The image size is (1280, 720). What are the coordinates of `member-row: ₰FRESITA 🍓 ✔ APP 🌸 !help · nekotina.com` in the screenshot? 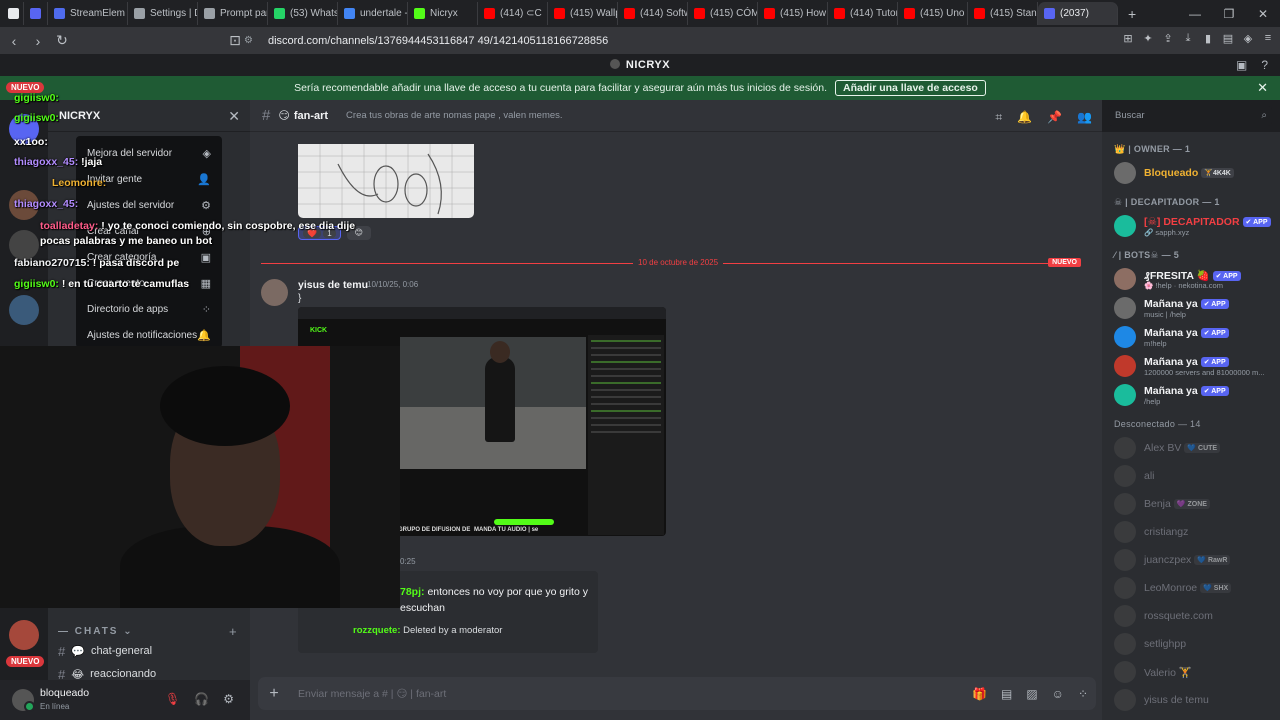 It's located at (1195, 279).